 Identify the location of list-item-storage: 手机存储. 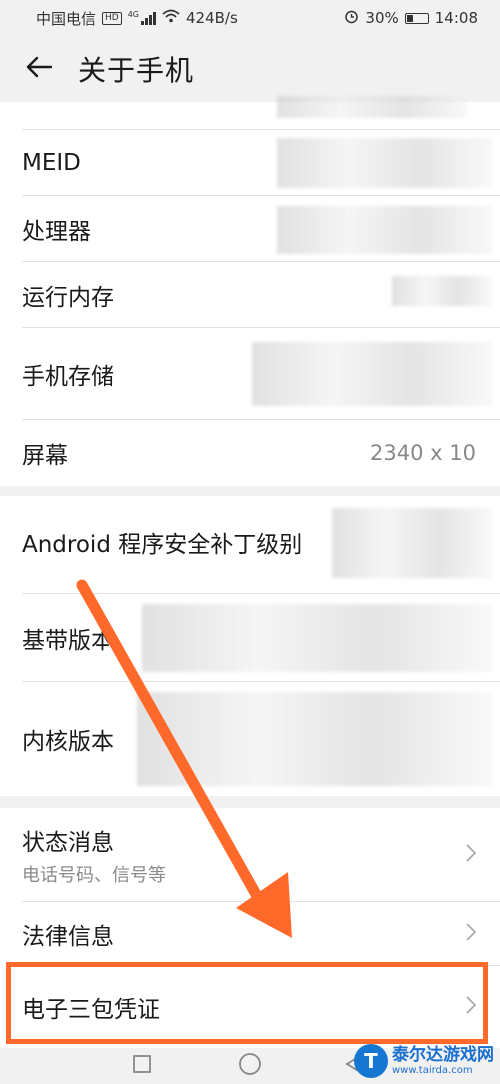
(261, 374).